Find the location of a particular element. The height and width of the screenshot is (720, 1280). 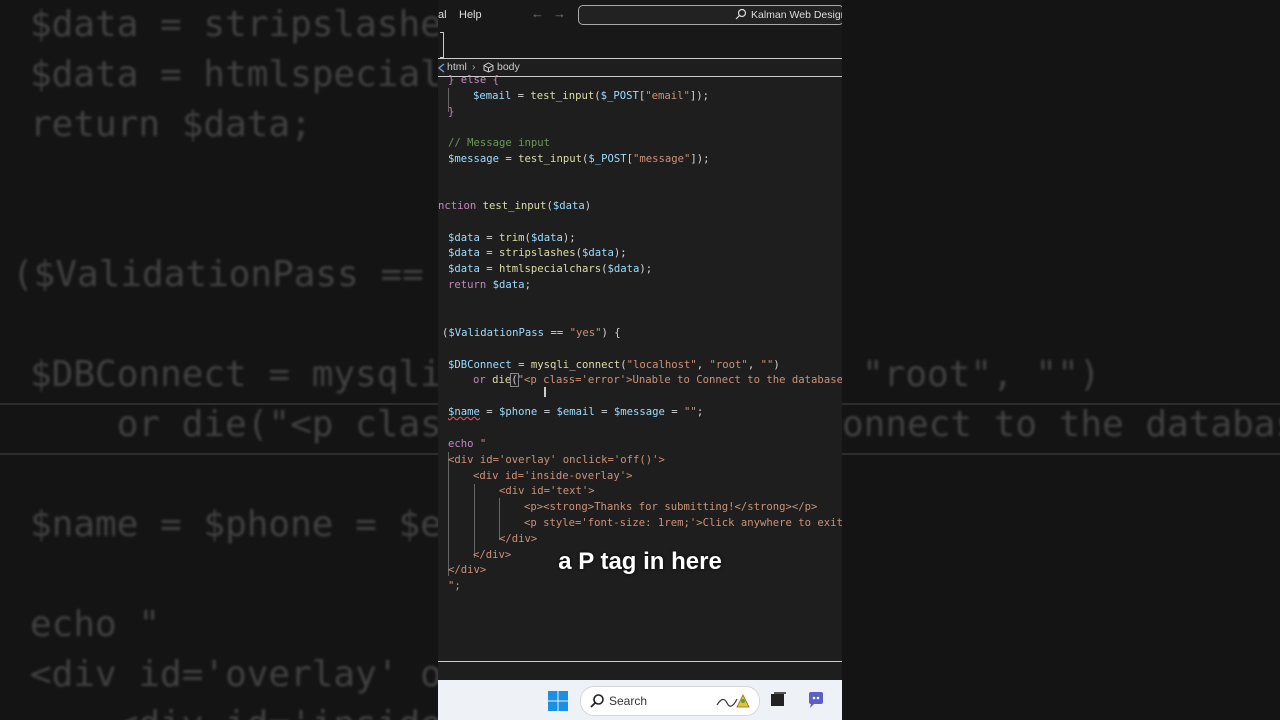

code-line: $email = test_input($_POST["email"]); is located at coordinates (591, 96).